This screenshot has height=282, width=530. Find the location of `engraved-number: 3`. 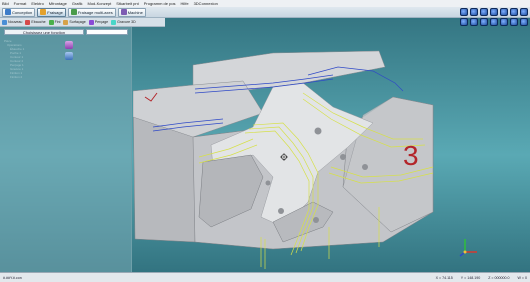

engraved-number: 3 is located at coordinates (411, 155).